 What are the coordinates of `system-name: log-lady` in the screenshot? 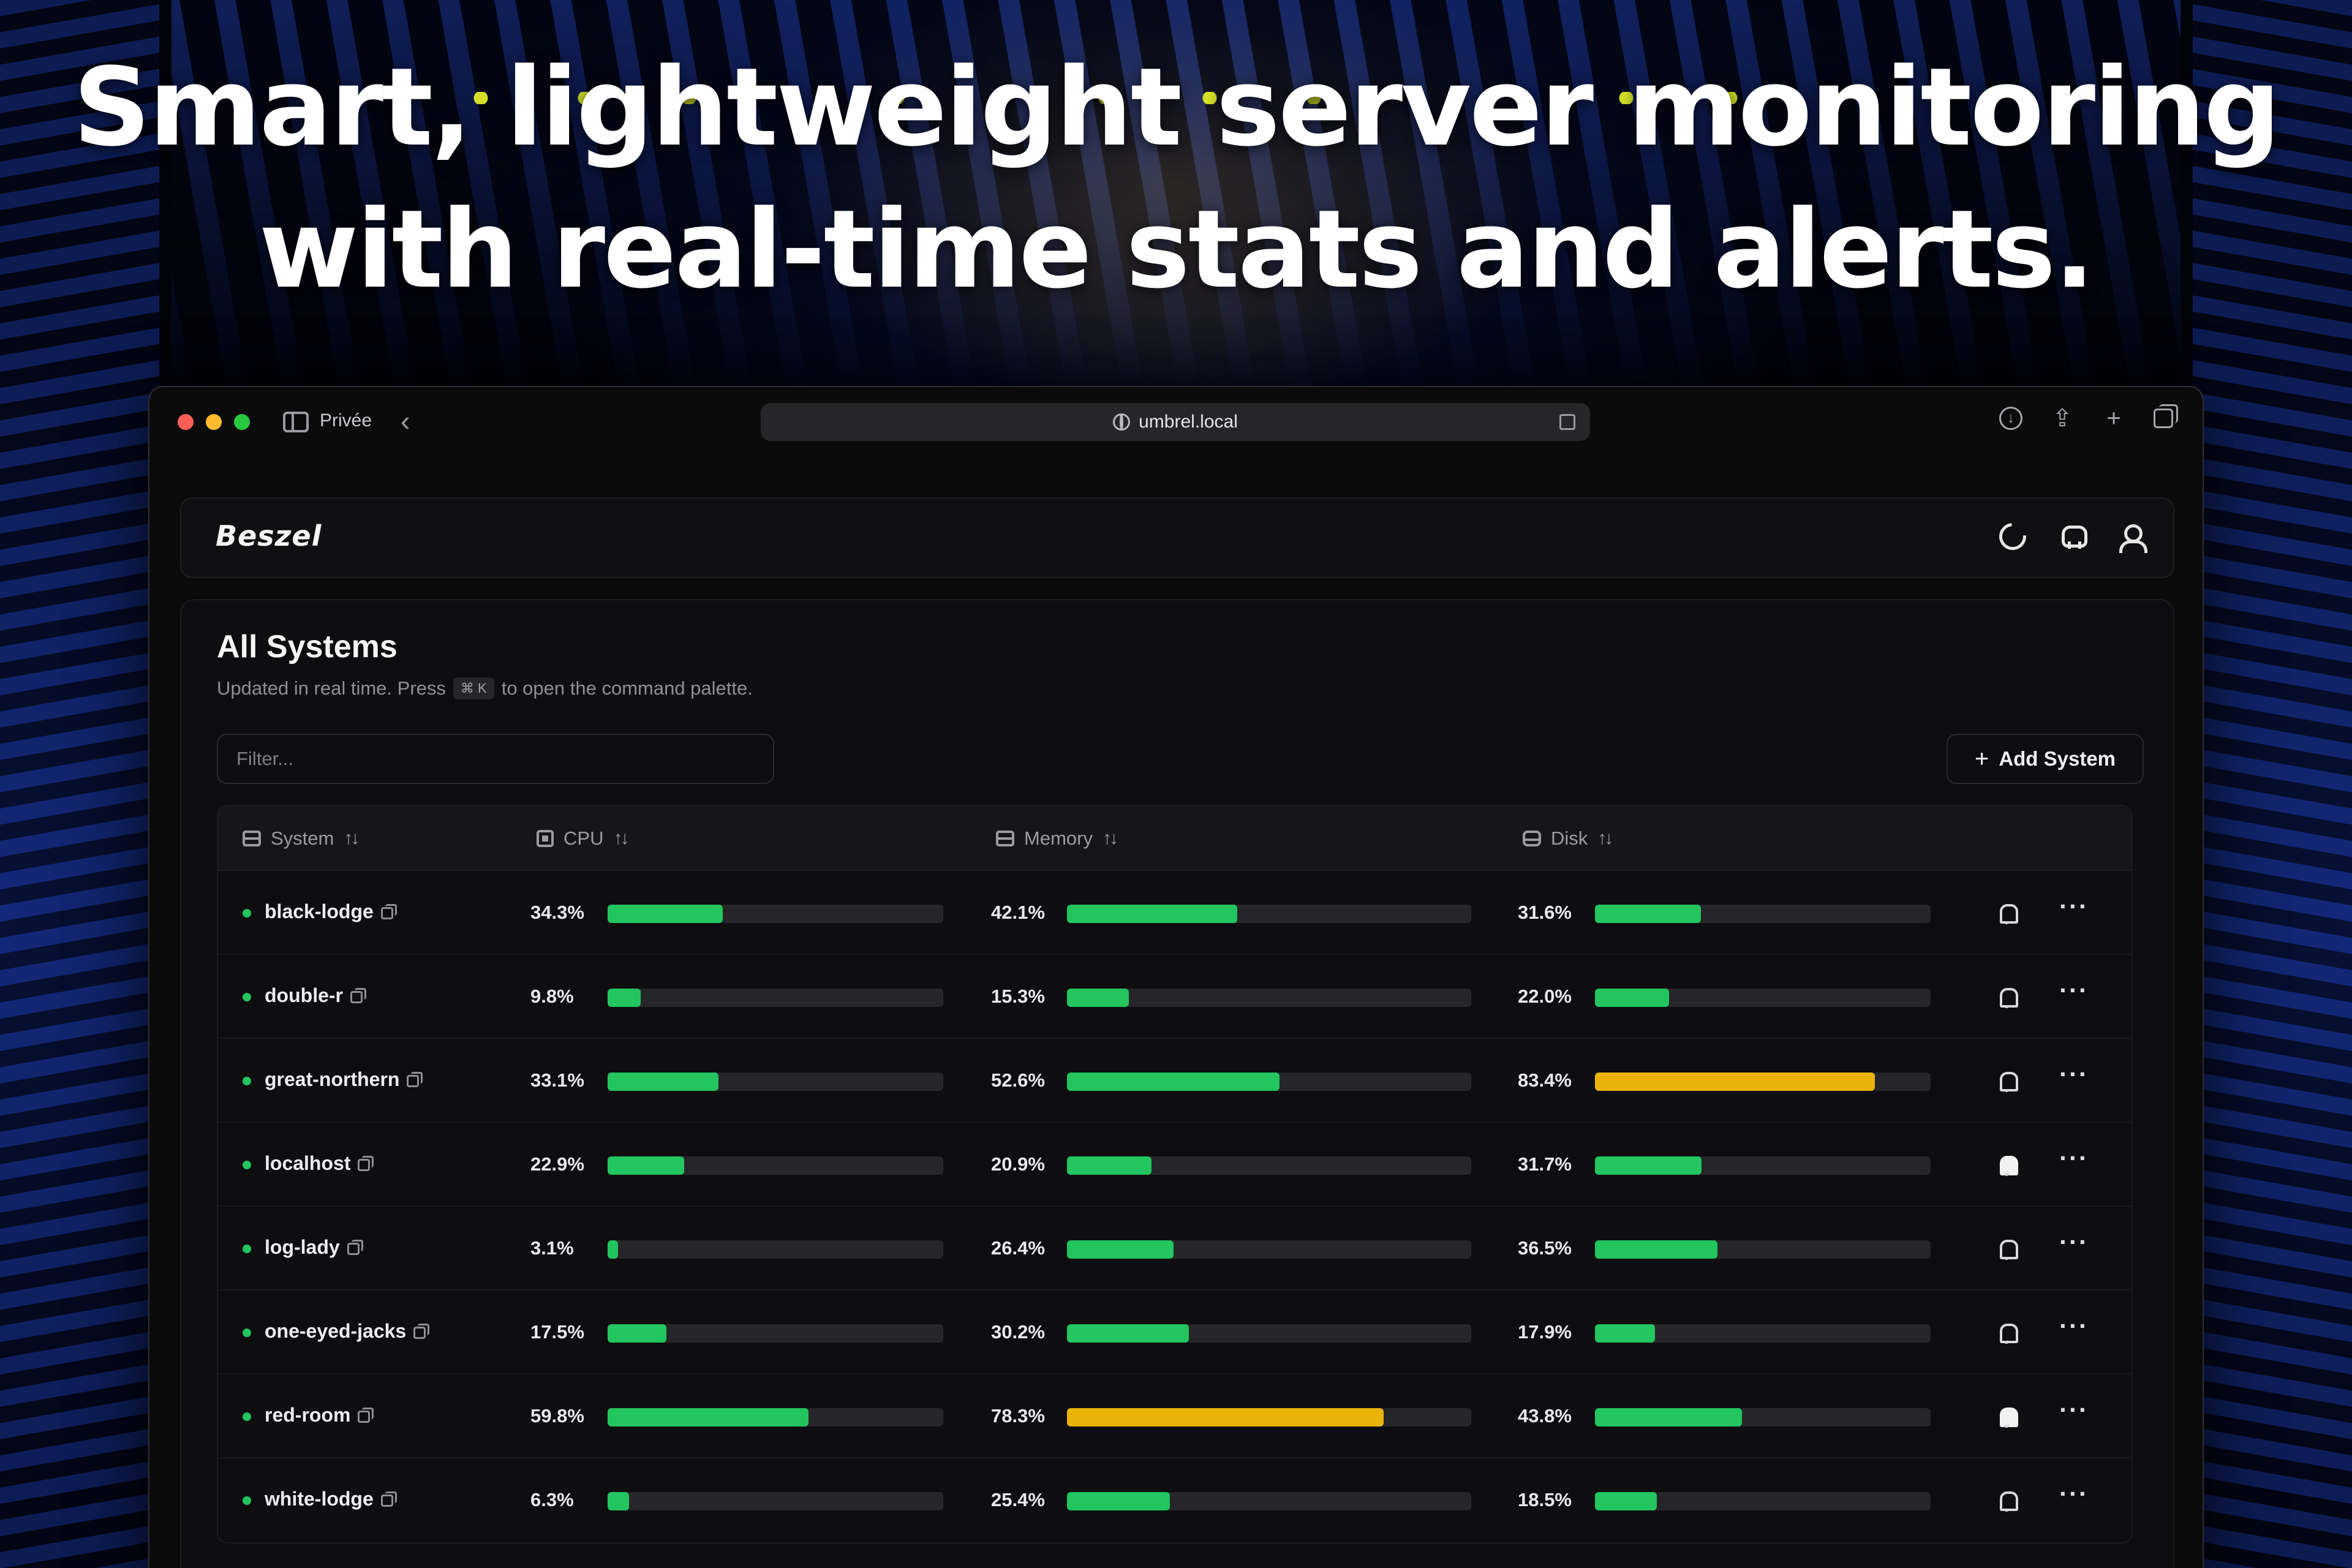 It's located at (314, 1248).